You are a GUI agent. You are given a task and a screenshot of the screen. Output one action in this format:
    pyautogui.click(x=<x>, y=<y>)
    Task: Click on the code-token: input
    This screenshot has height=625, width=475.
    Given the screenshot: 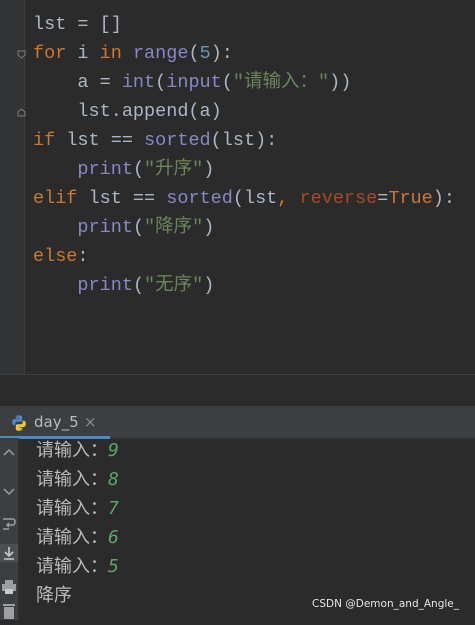 What is the action you would take?
    pyautogui.click(x=194, y=82)
    